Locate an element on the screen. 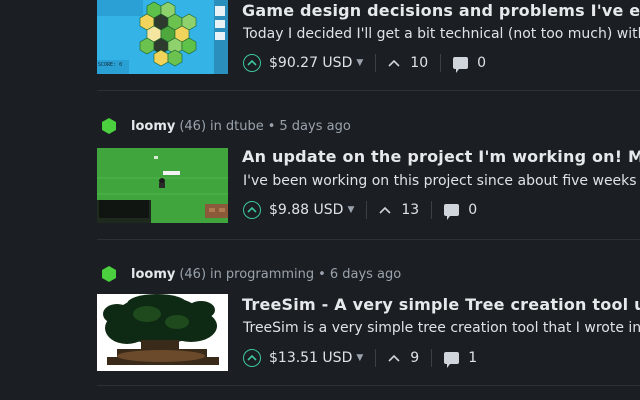 The width and height of the screenshot is (640, 400). post-thumbnail: SCORE: 0 is located at coordinates (162, 37).